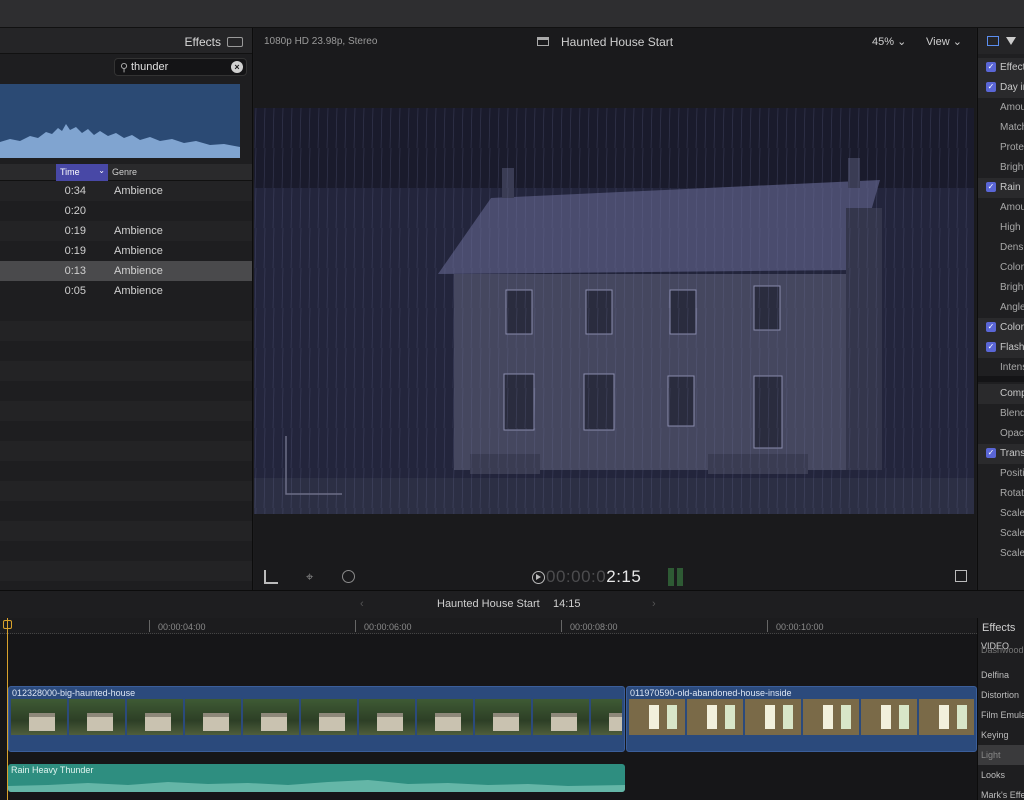 The width and height of the screenshot is (1024, 800). What do you see at coordinates (75, 291) in the screenshot?
I see `list-item-time: 0:05` at bounding box center [75, 291].